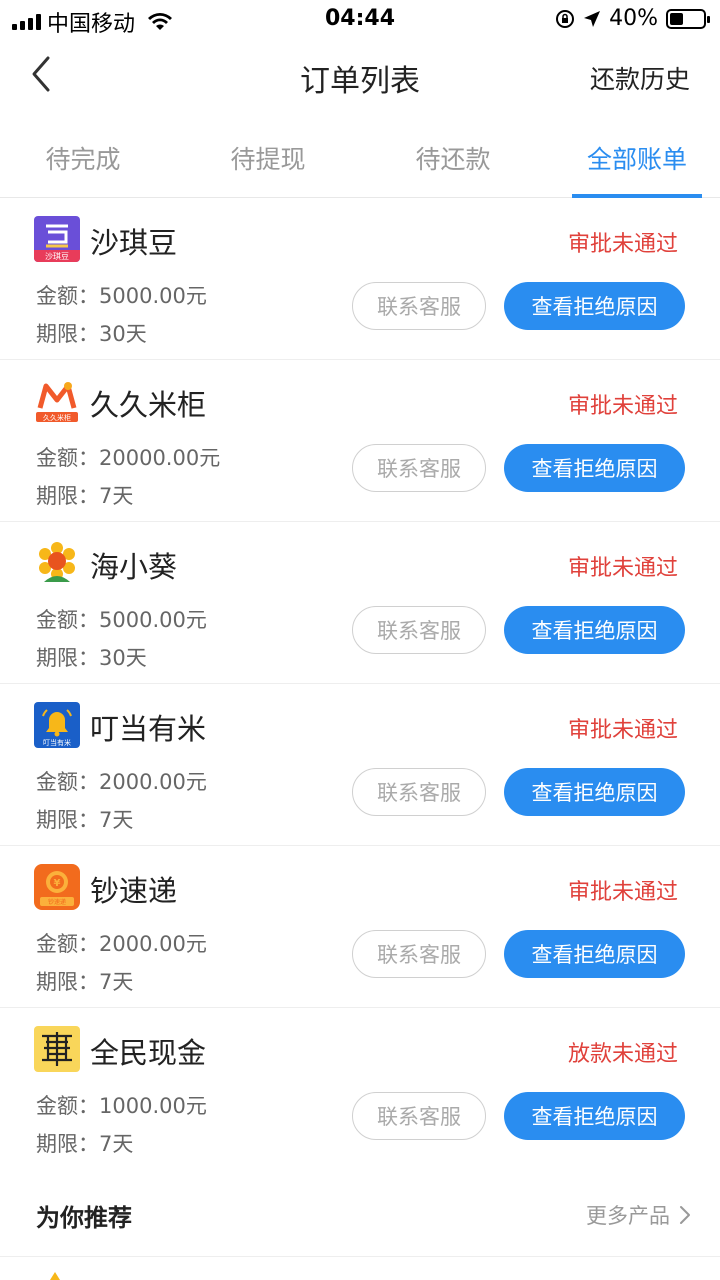 This screenshot has width=720, height=1280. What do you see at coordinates (57, 725) in the screenshot?
I see `bell-logo-icon: 叮当有米` at bounding box center [57, 725].